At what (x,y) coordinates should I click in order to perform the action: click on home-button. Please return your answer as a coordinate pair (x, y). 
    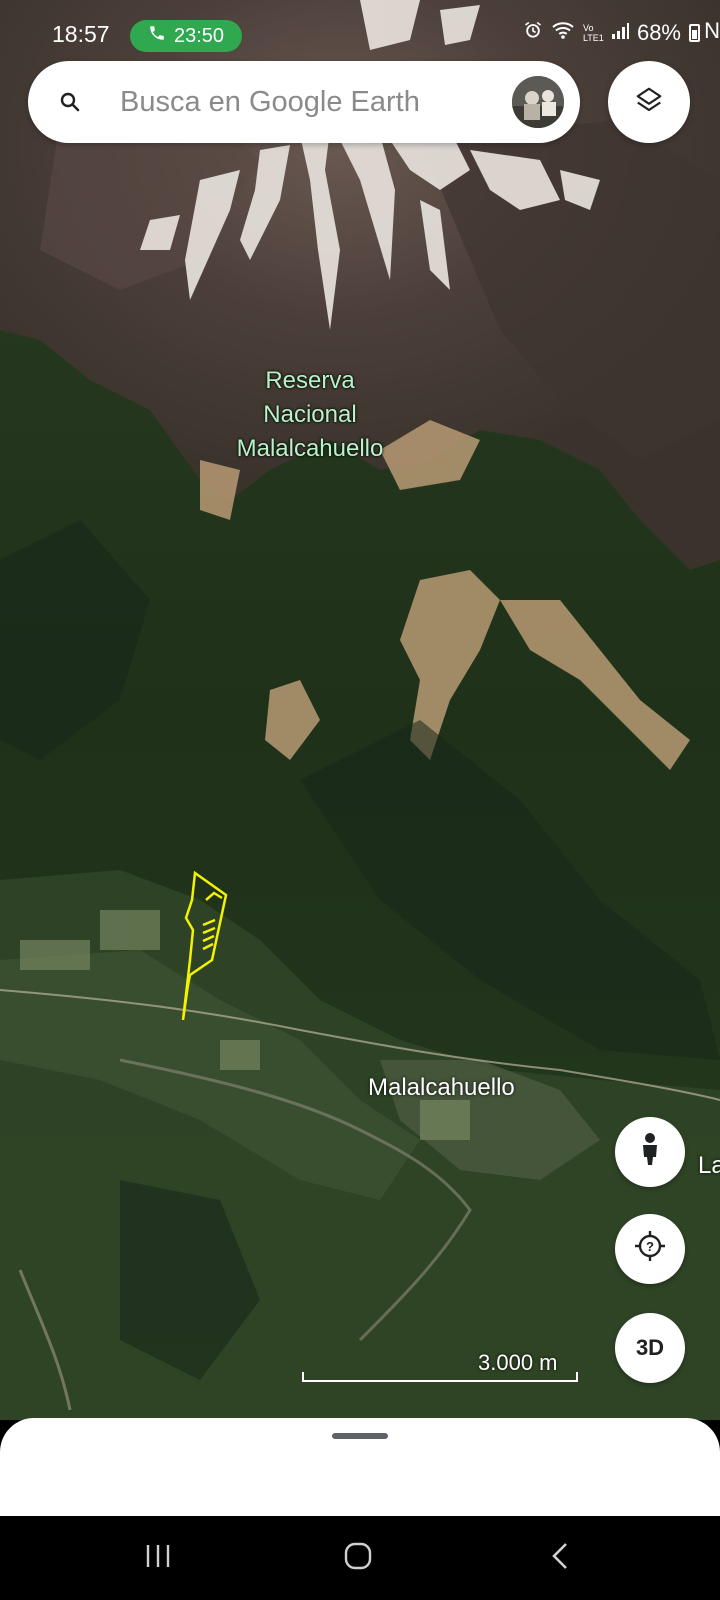
    Looking at the image, I should click on (358, 1558).